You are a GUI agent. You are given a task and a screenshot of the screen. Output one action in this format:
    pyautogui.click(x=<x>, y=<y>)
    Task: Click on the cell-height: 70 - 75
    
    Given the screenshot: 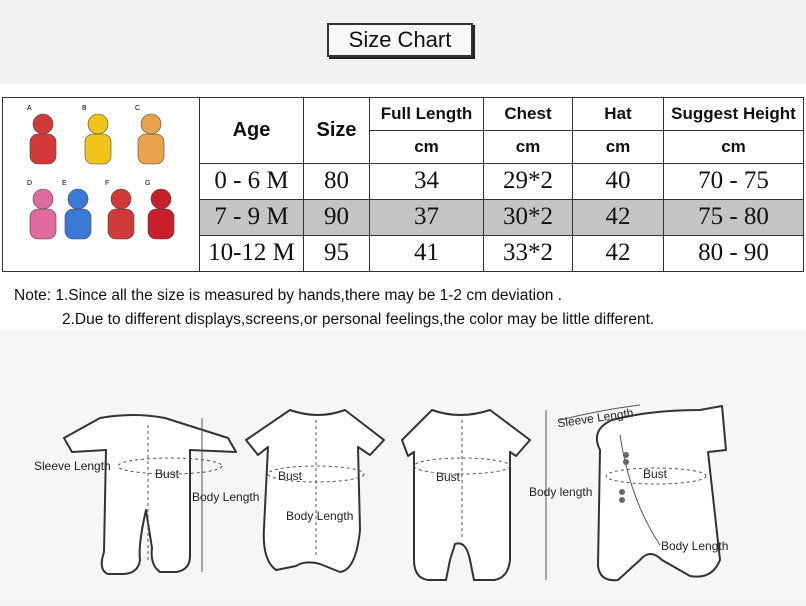 What is the action you would take?
    pyautogui.click(x=733, y=181)
    